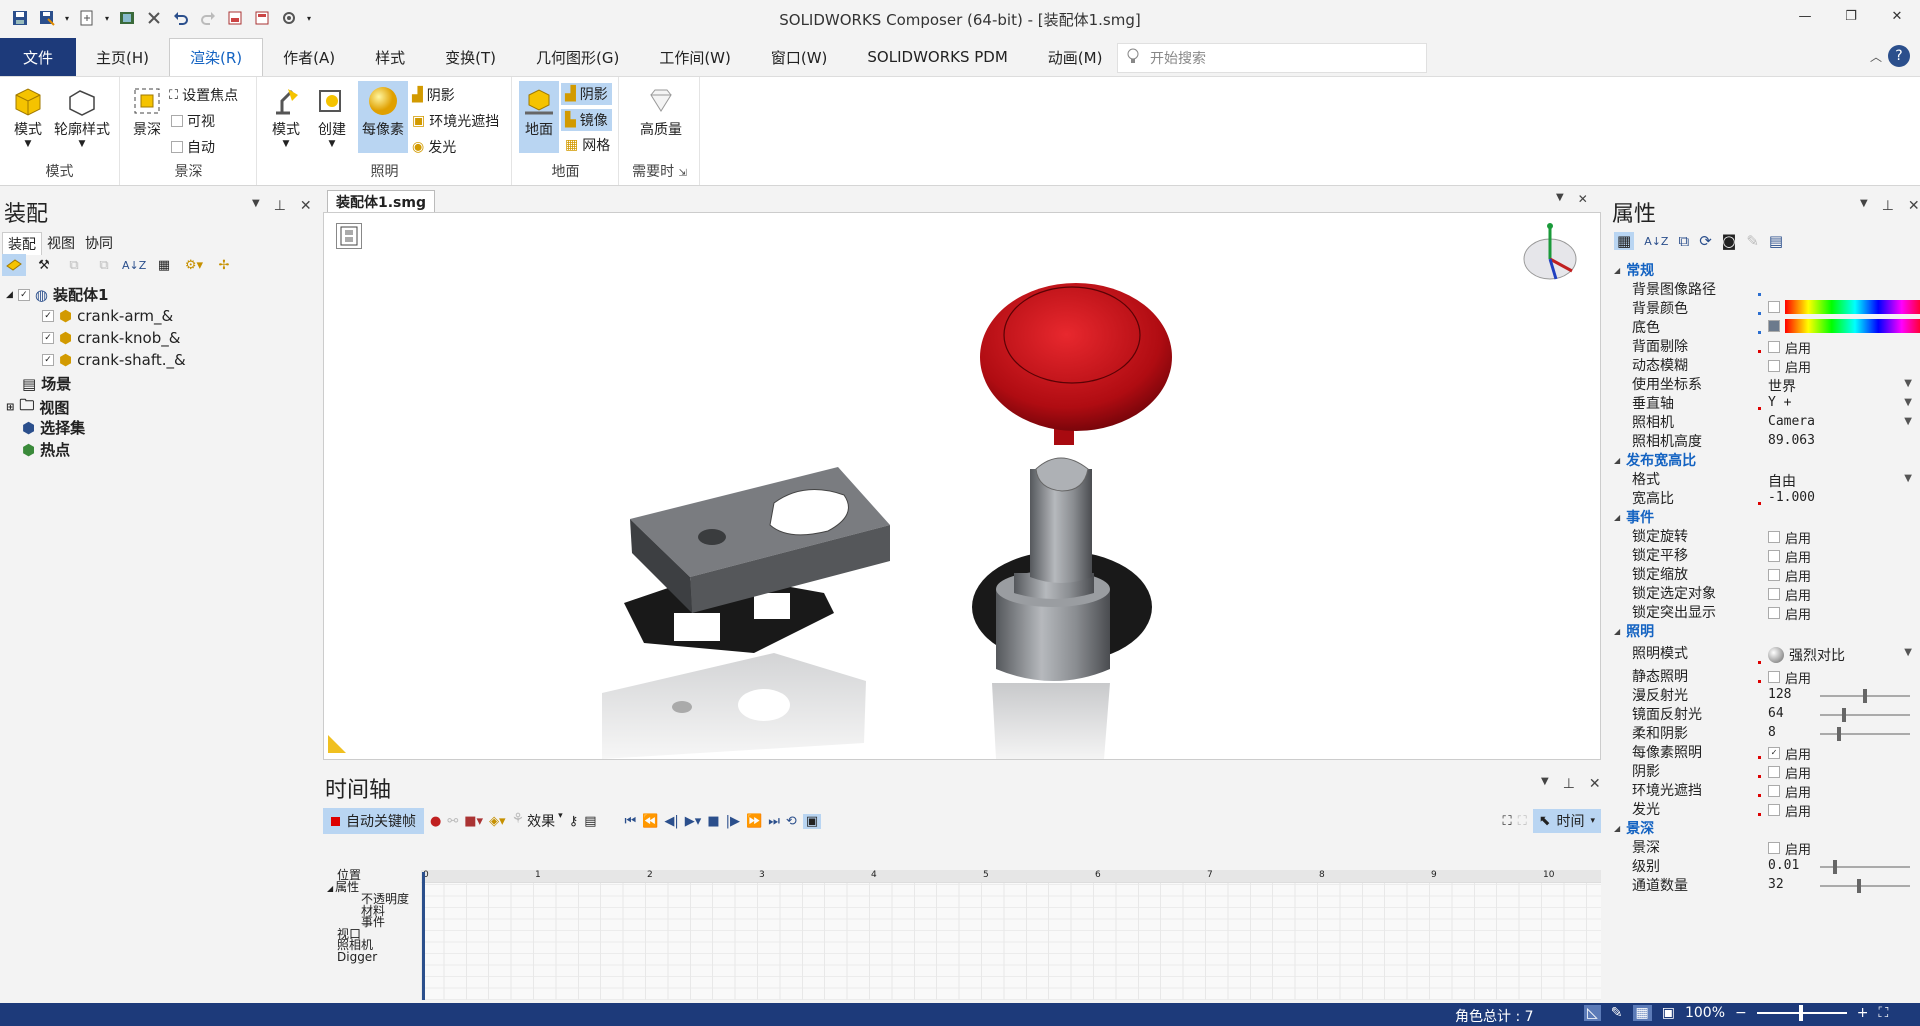  What do you see at coordinates (1764, 574) in the screenshot?
I see `property-row: 锁定缩放 启用` at bounding box center [1764, 574].